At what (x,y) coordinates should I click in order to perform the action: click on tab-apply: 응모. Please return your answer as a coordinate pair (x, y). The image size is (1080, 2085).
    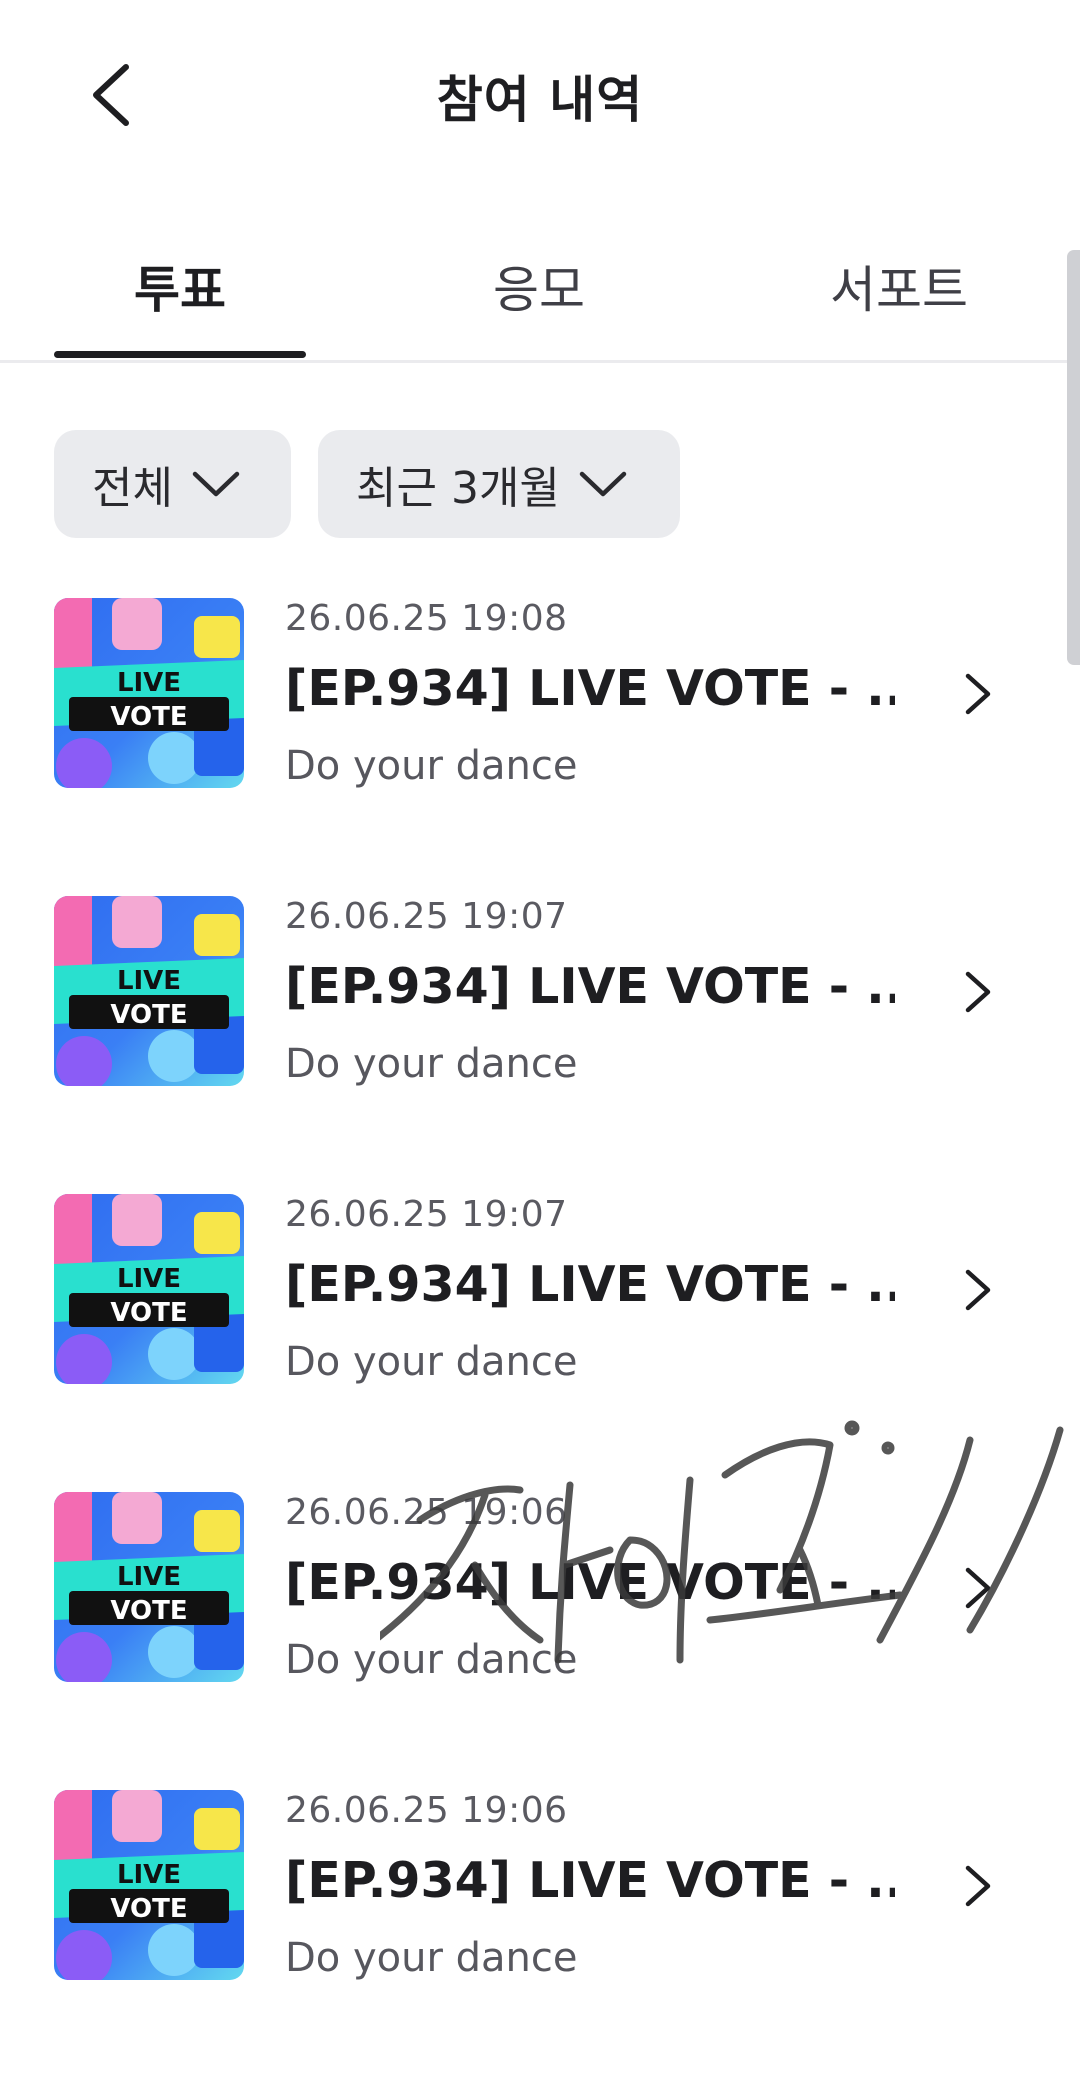
    Looking at the image, I should click on (539, 290).